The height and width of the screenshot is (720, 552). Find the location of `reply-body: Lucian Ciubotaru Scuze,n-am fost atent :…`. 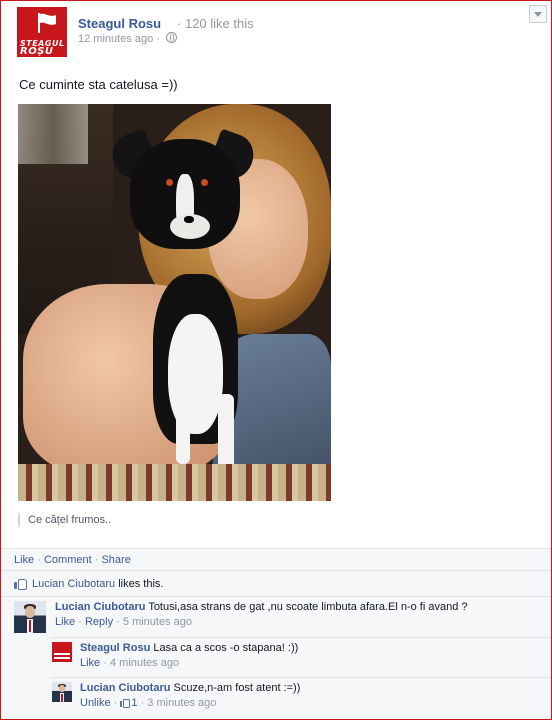

reply-body: Lucian Ciubotaru Scuze,n-am fost atent :… is located at coordinates (190, 695).